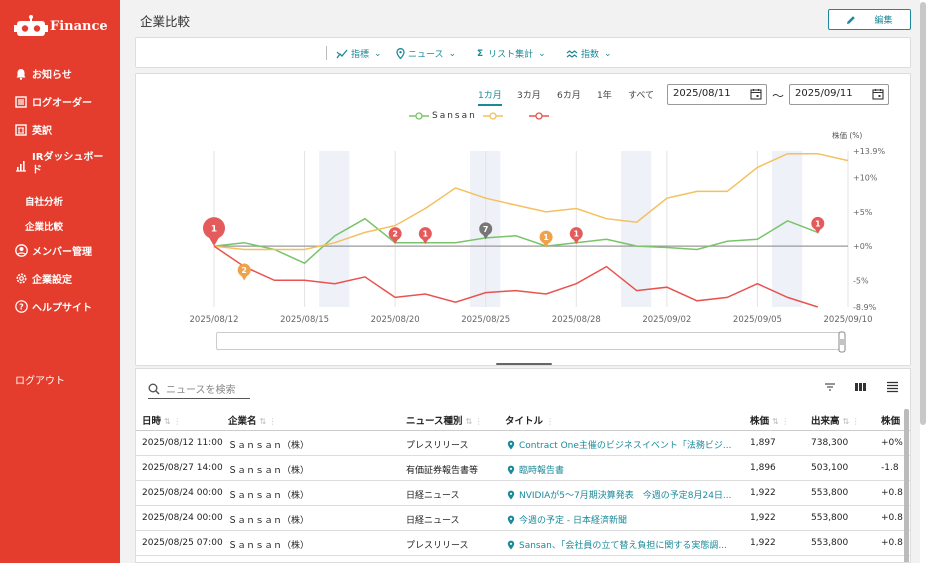 The height and width of the screenshot is (563, 950). I want to click on cell-price-change: -1.8, so click(890, 468).